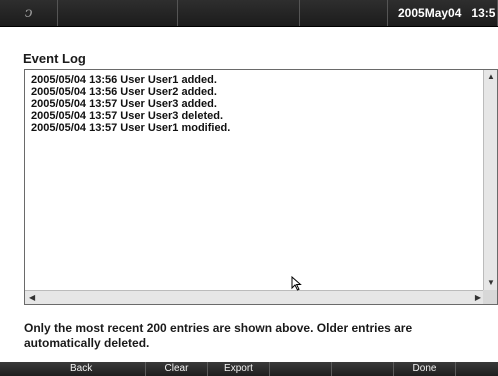  What do you see at coordinates (491, 283) in the screenshot?
I see `scroll-down-arrow-icon: ▼` at bounding box center [491, 283].